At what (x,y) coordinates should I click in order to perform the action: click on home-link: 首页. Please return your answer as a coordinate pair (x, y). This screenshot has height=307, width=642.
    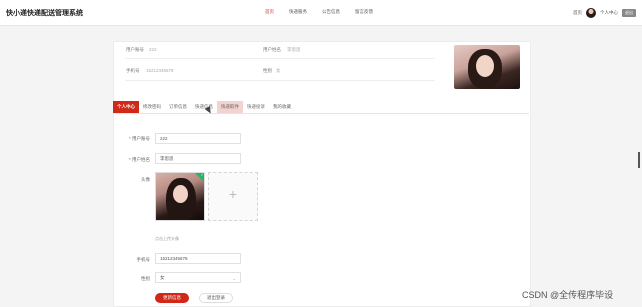
    Looking at the image, I should click on (577, 13).